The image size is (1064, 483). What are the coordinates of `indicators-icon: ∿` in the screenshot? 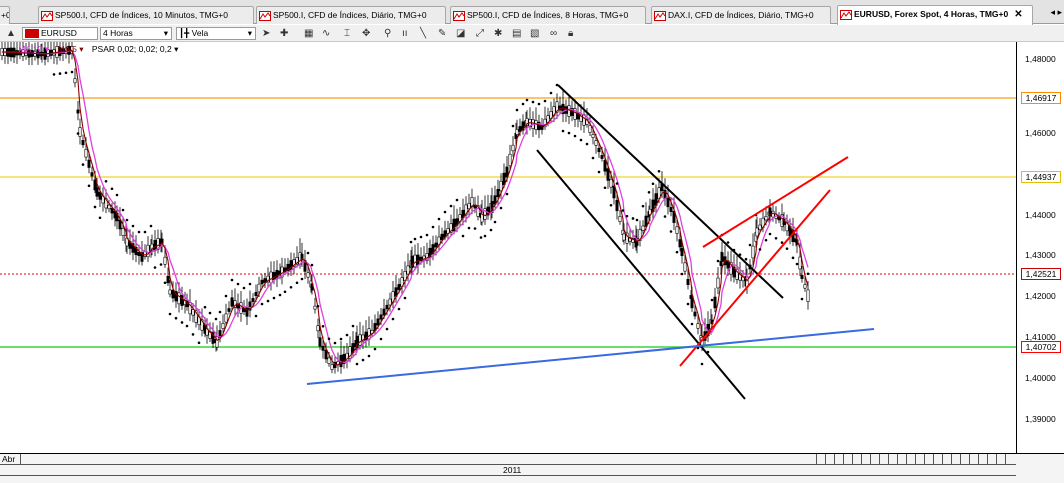 It's located at (326, 33).